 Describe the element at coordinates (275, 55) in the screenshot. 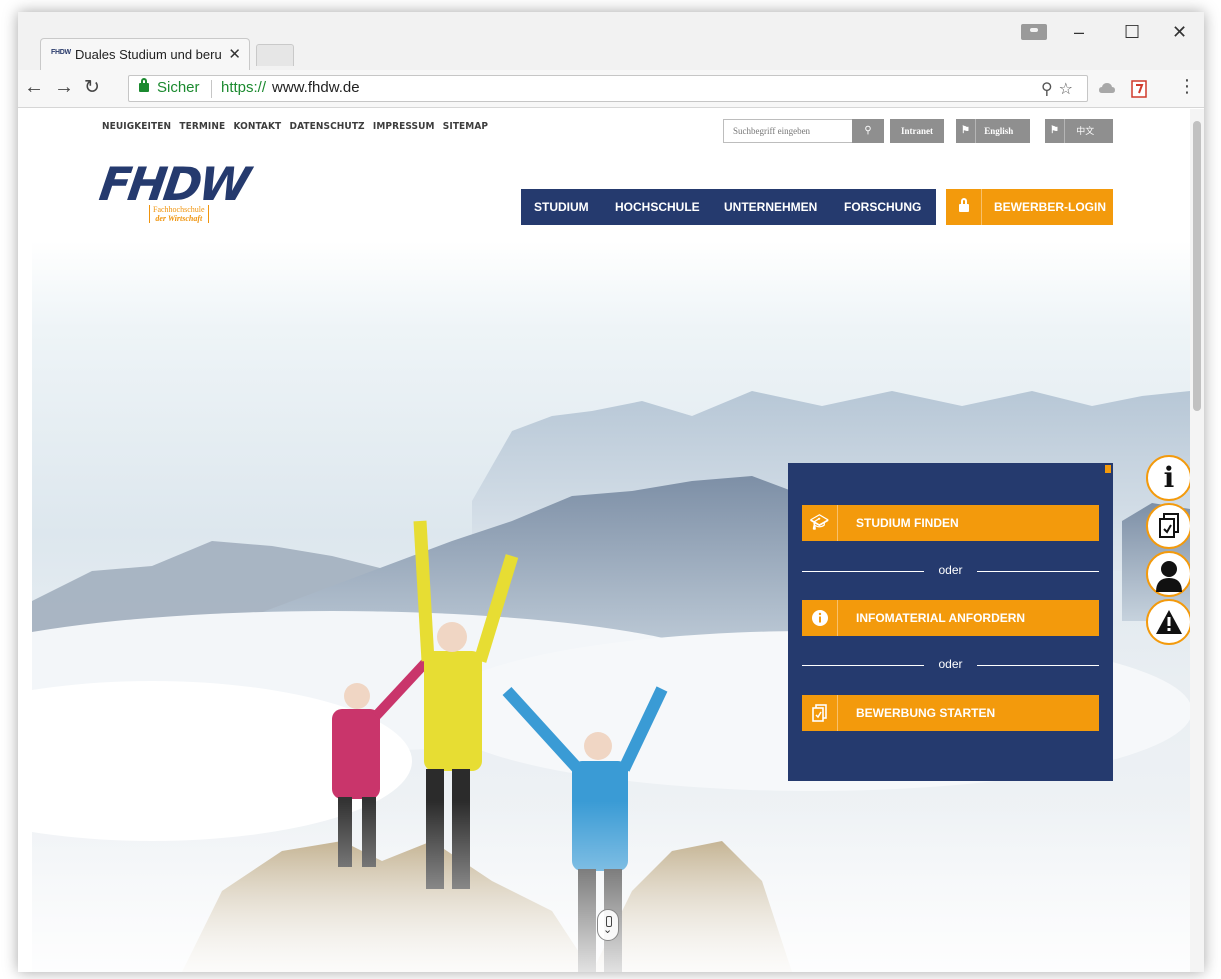

I see `new-tab-button` at that location.